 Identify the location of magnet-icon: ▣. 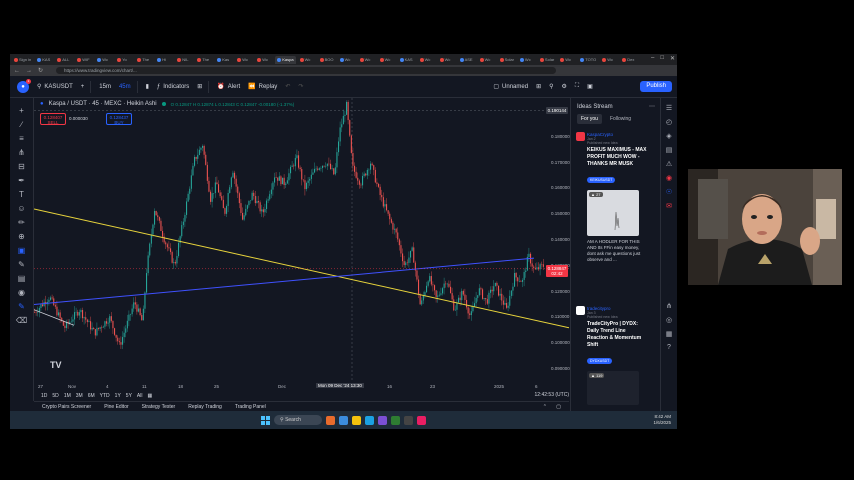
(22, 250).